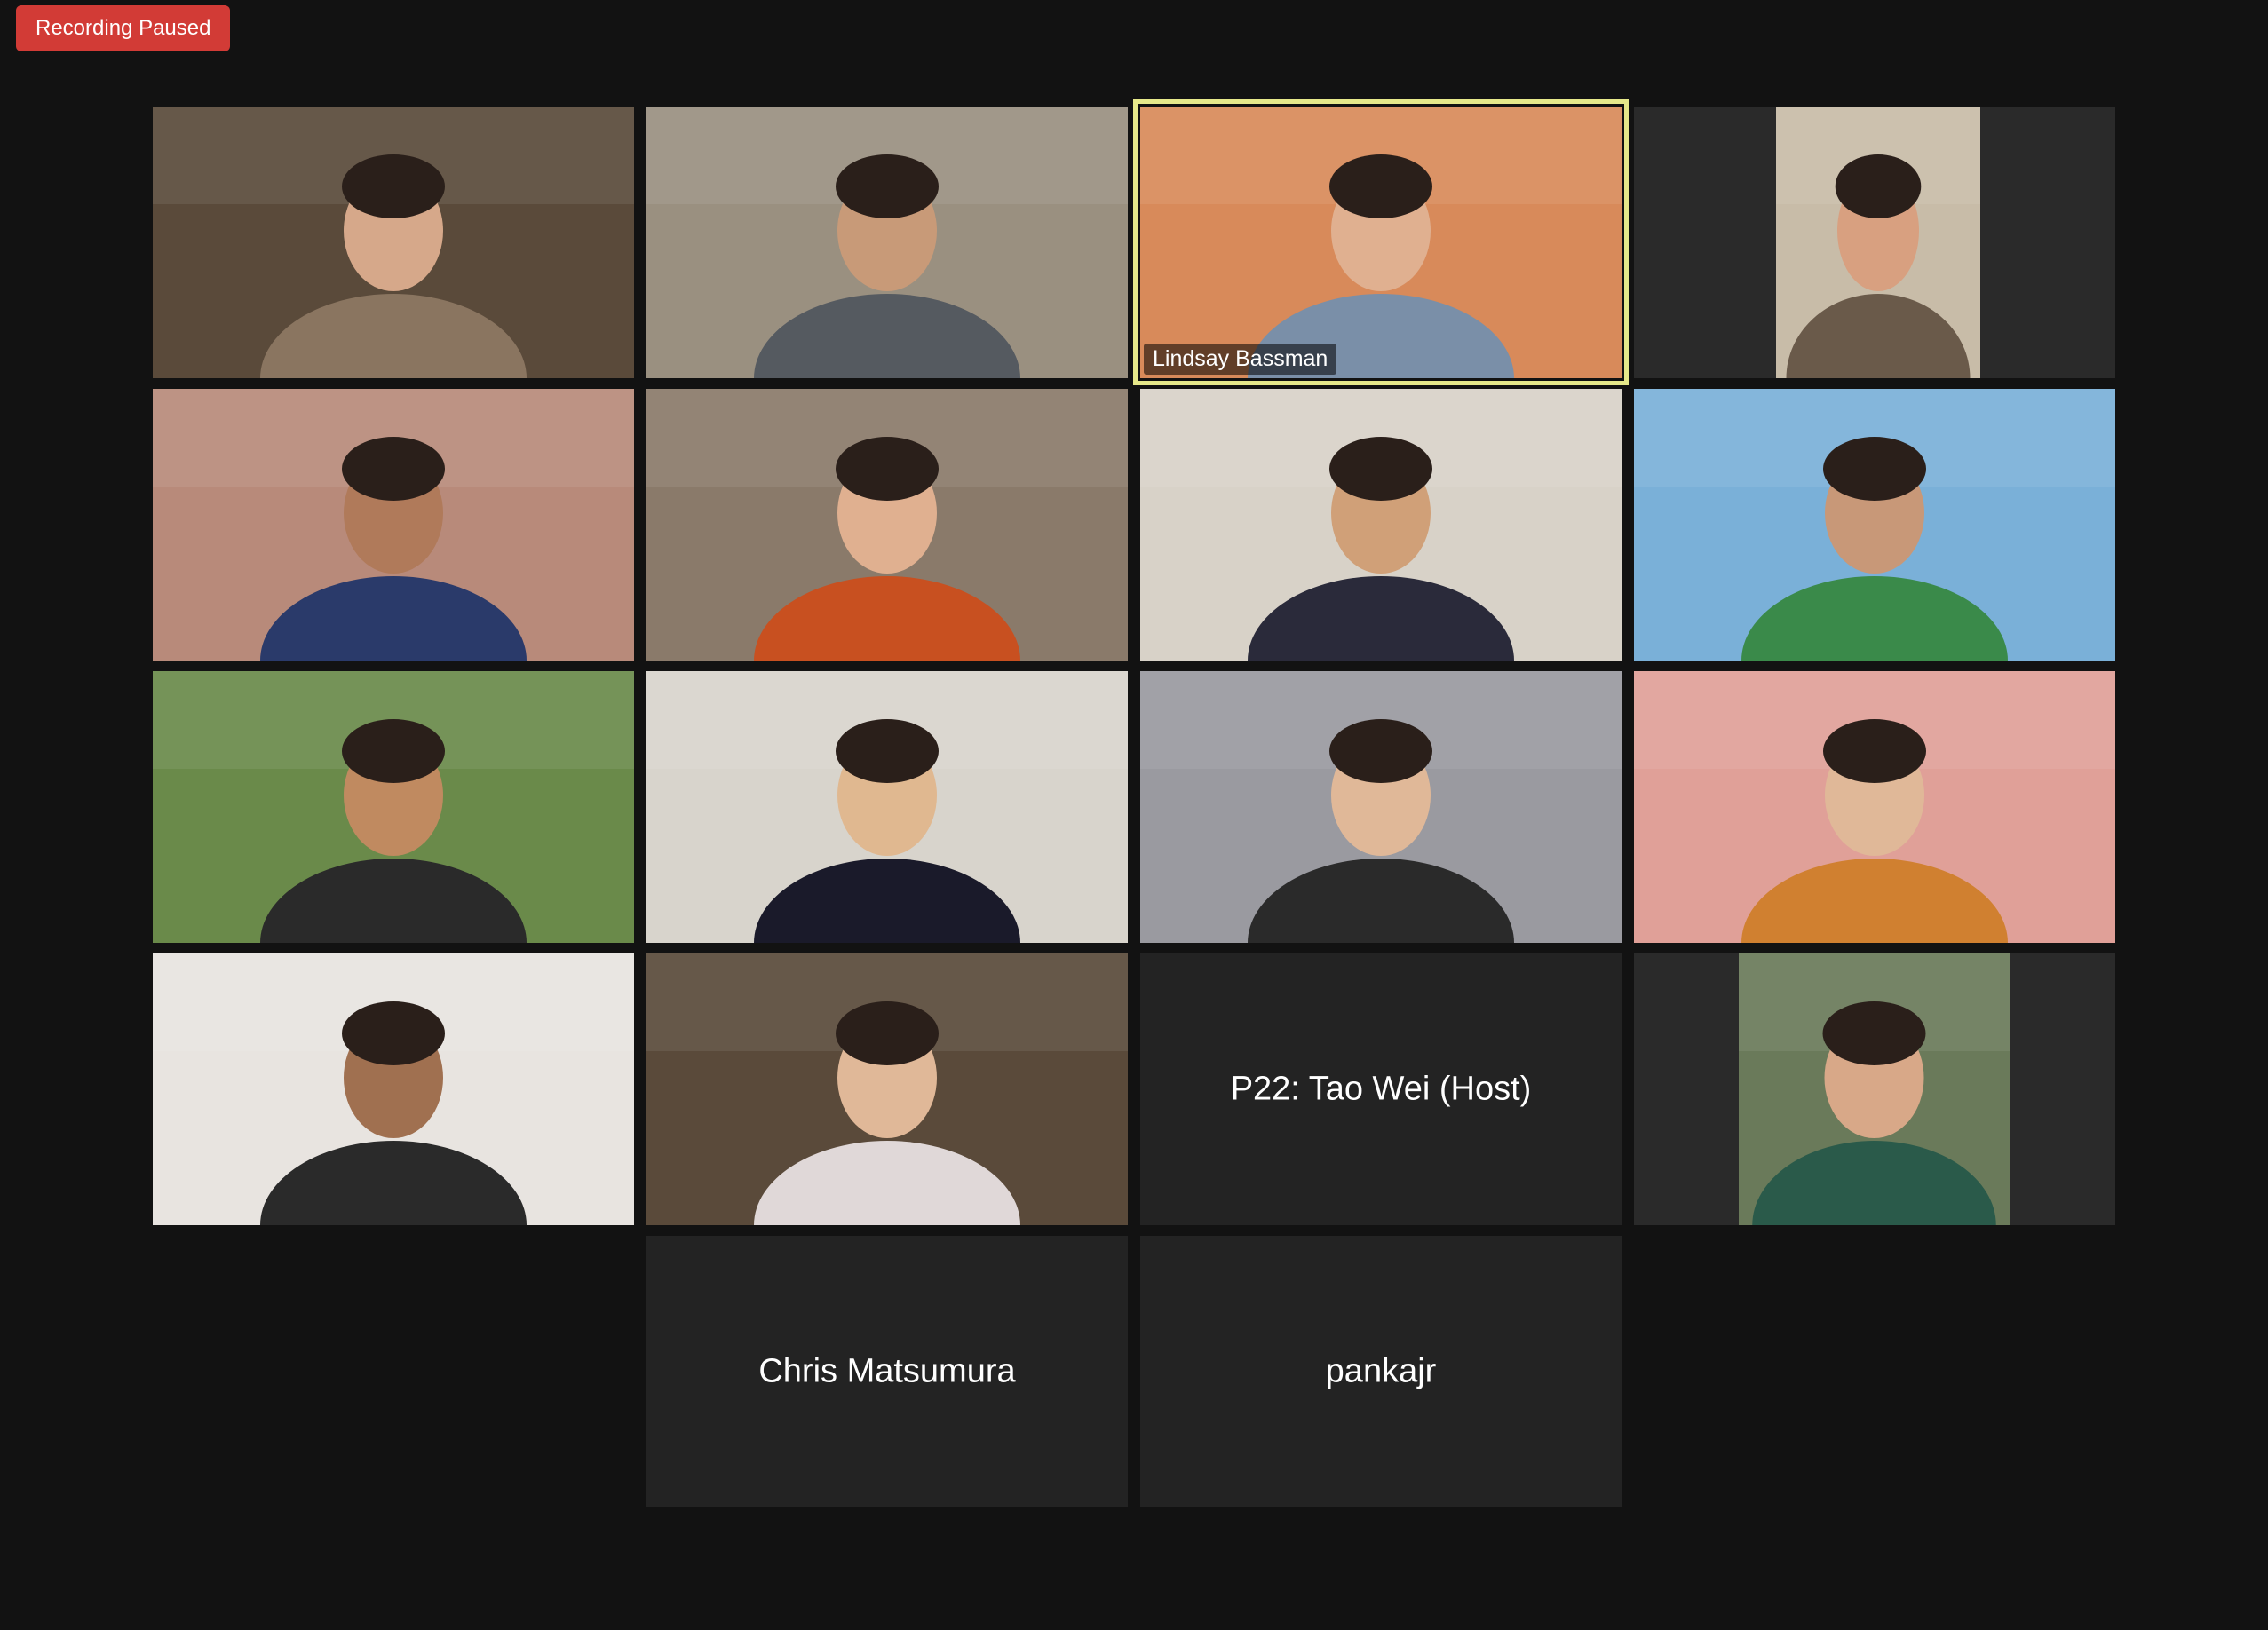 The width and height of the screenshot is (2268, 1630). I want to click on participant-tile: Lindsay Bassman, so click(1381, 242).